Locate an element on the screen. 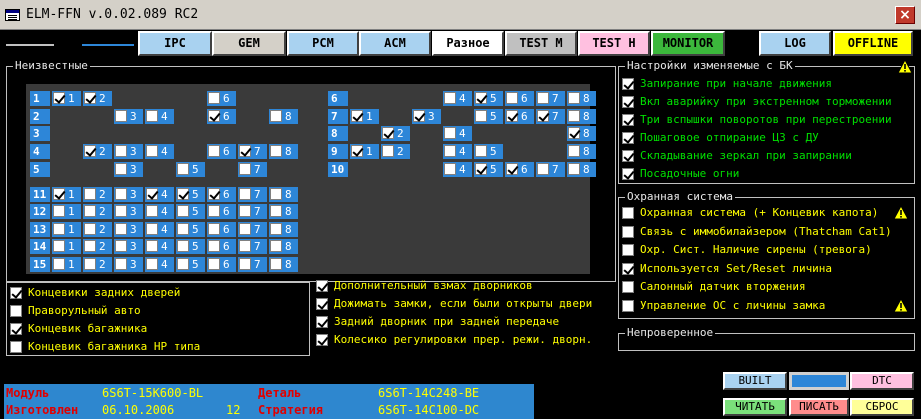 The height and width of the screenshot is (419, 921). read-button: ЧИТАТЬ is located at coordinates (755, 407).